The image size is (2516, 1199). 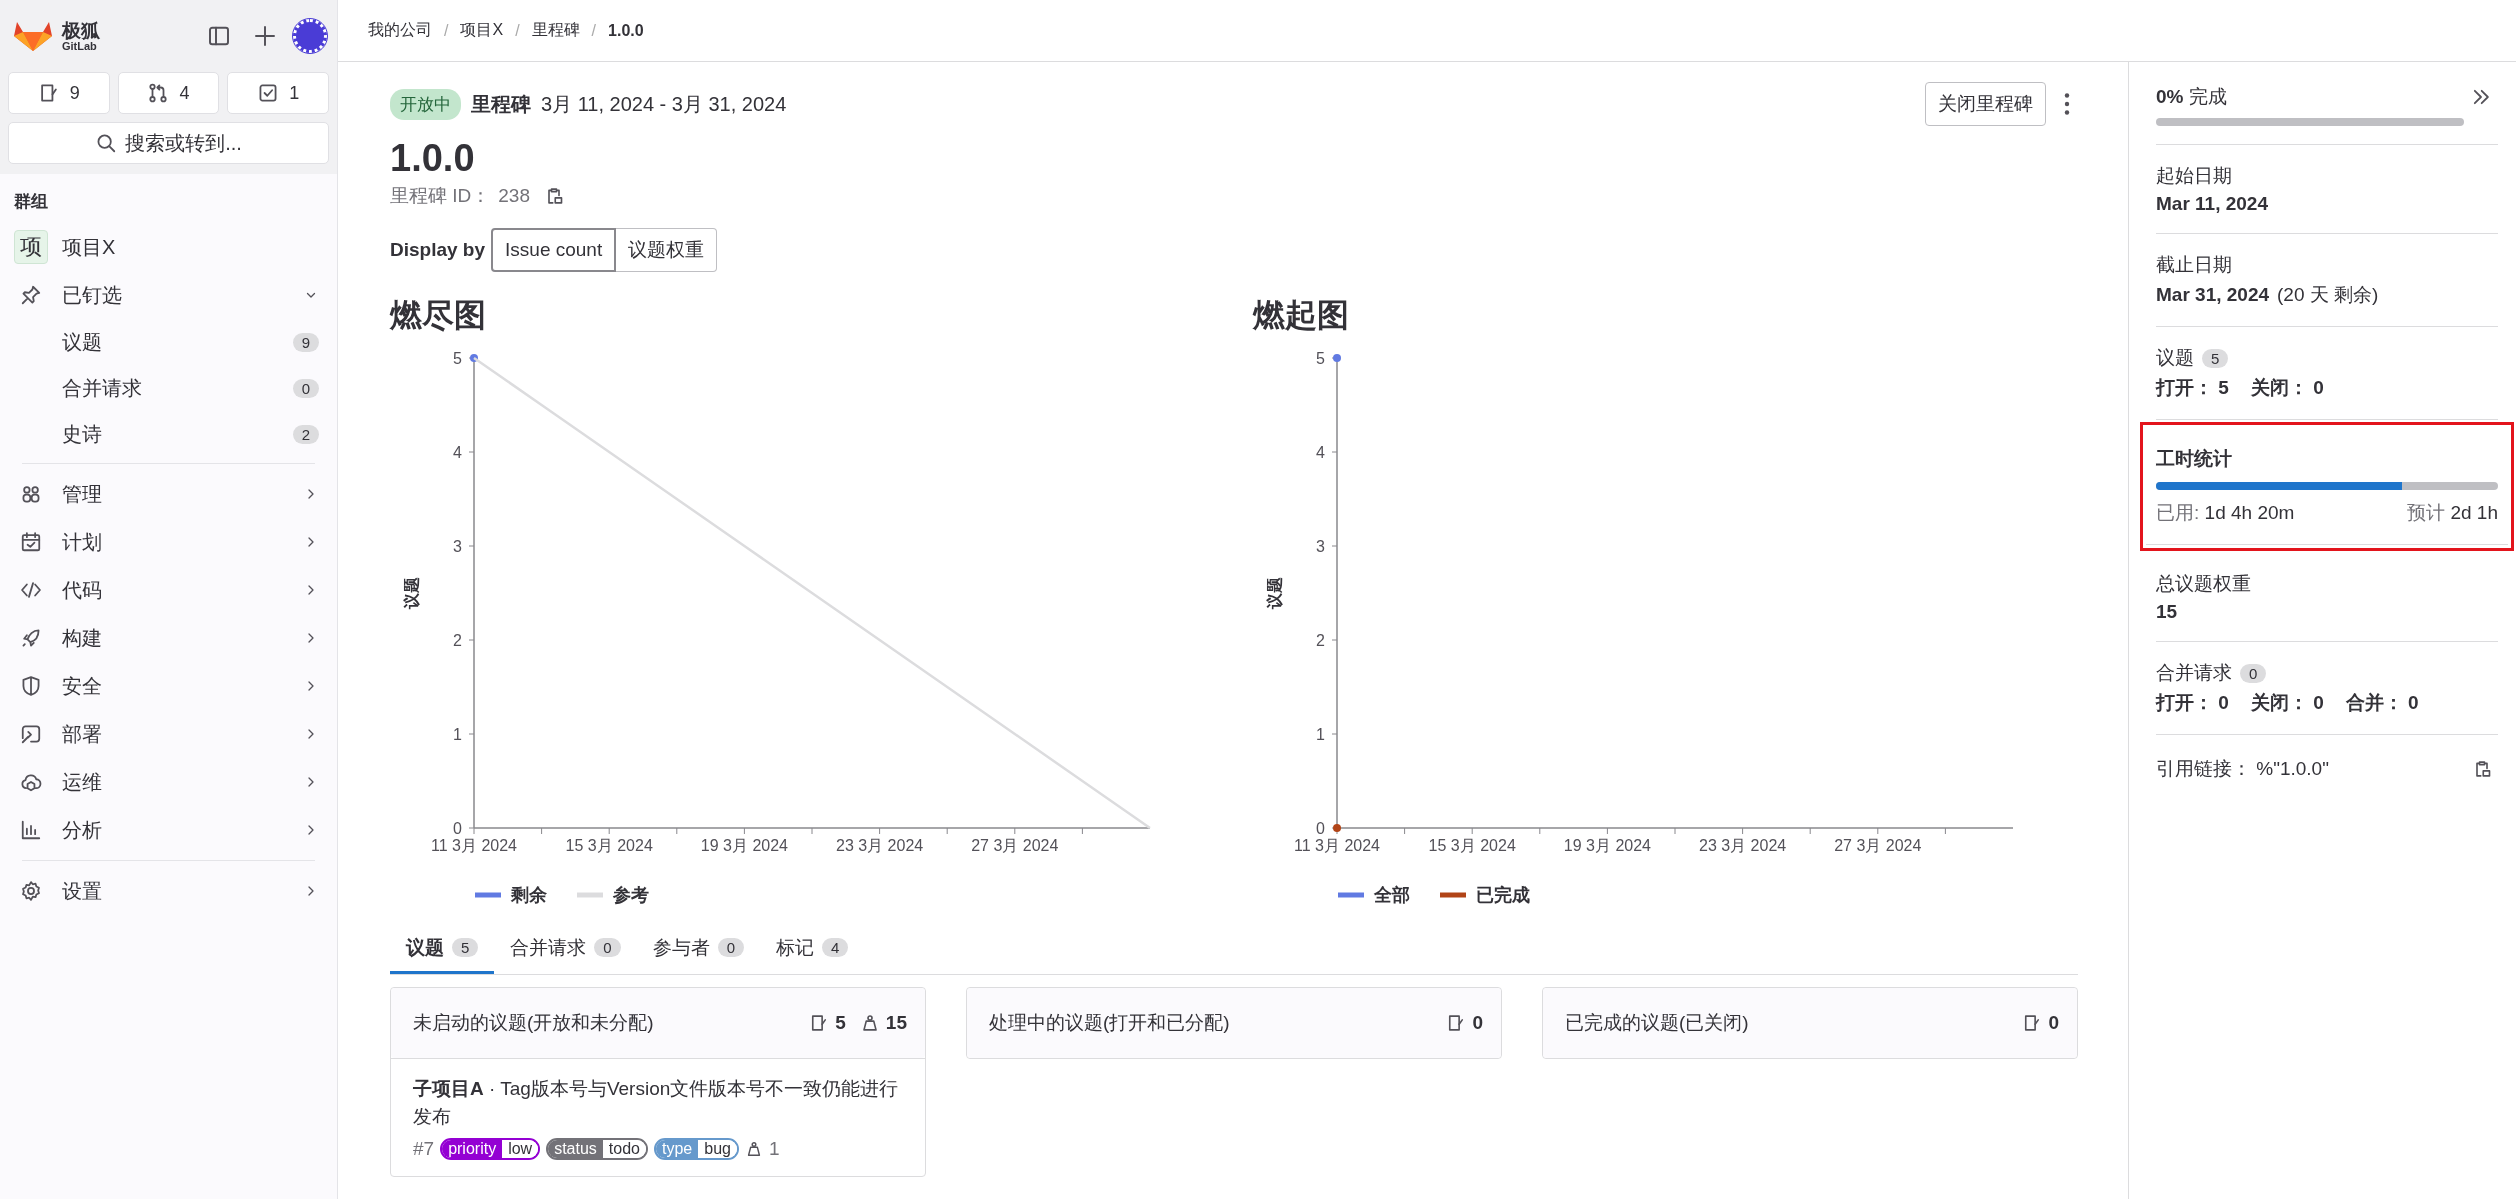 I want to click on nav-item: 管理, so click(x=168, y=494).